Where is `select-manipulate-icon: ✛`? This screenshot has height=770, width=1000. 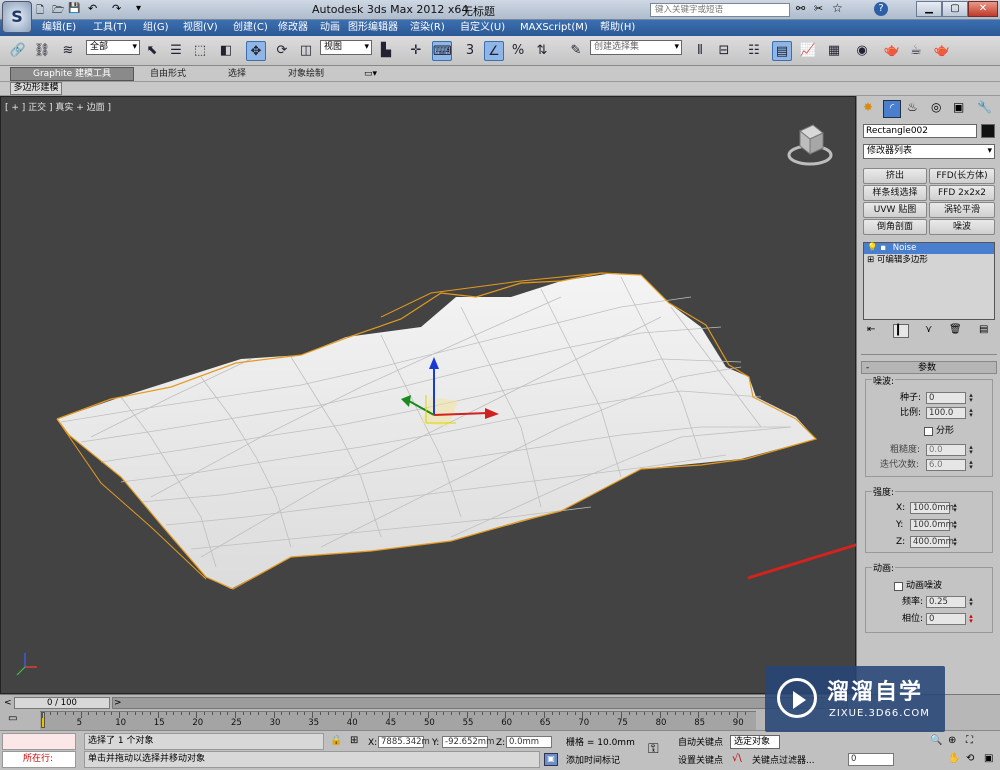
select-manipulate-icon: ✛ is located at coordinates (416, 51).